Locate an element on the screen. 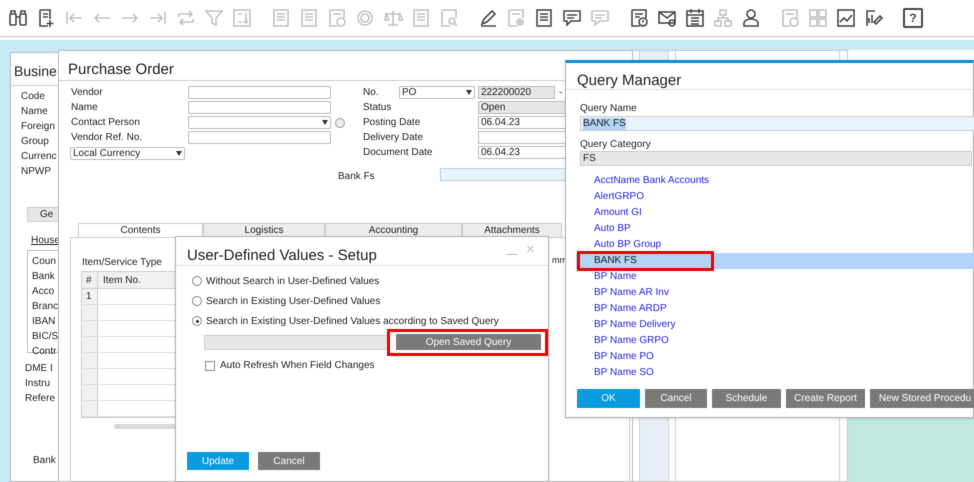 The height and width of the screenshot is (482, 974). input-field: 222200020 is located at coordinates (516, 92).